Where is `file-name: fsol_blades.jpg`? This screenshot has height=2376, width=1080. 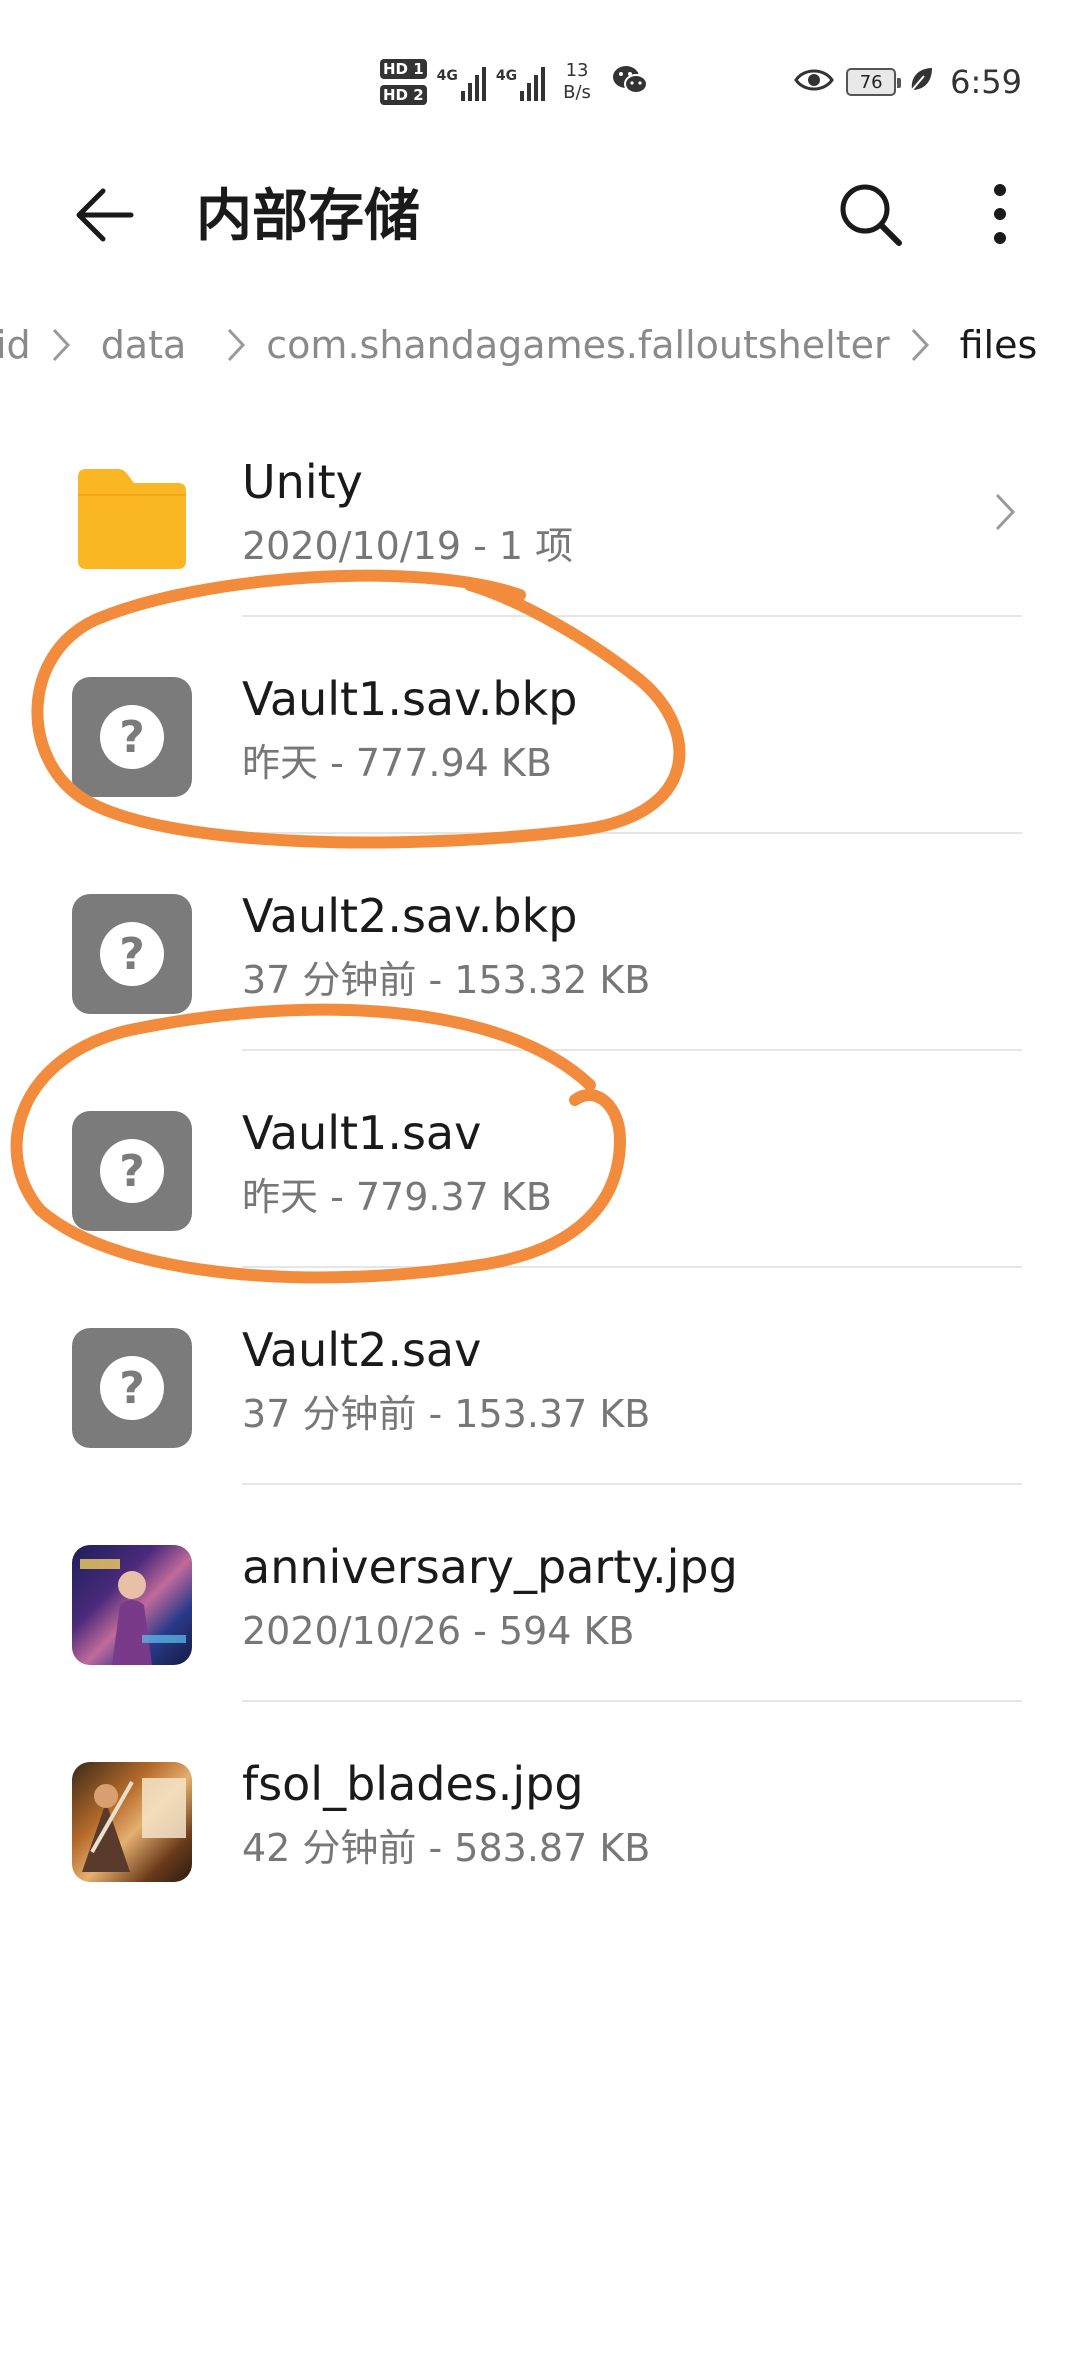
file-name: fsol_blades.jpg is located at coordinates (413, 1784).